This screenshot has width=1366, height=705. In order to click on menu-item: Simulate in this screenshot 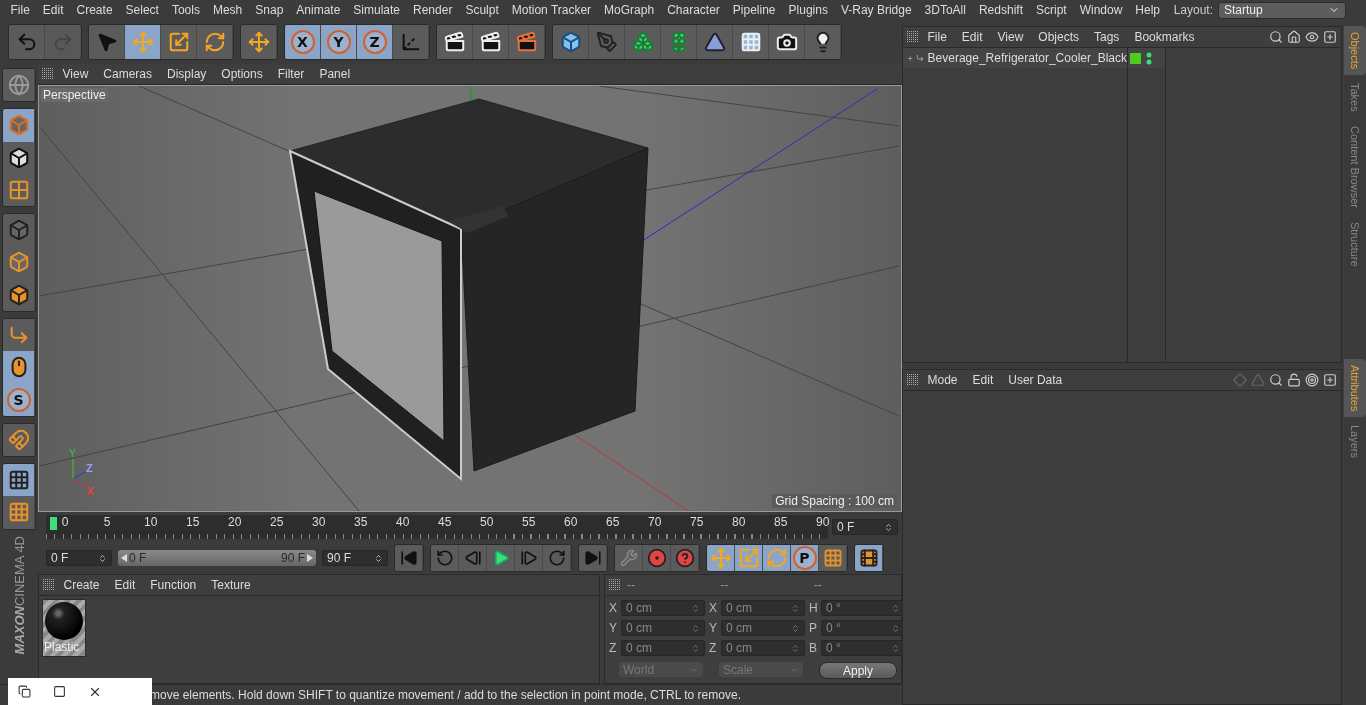, I will do `click(376, 10)`.